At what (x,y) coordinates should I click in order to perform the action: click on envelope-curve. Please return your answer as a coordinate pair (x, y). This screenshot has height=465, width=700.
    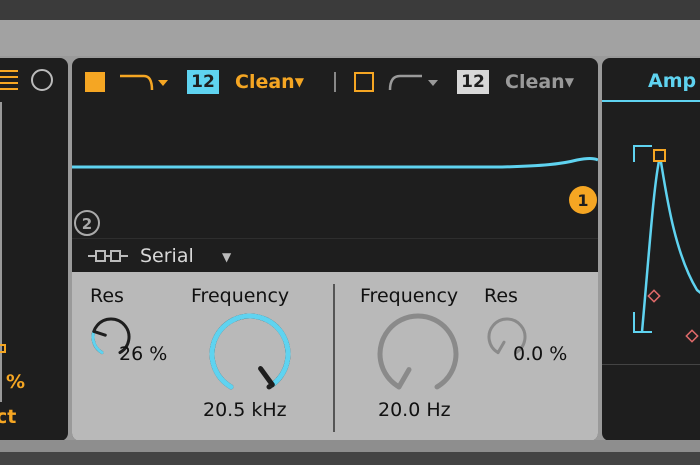
    Looking at the image, I should click on (670, 244).